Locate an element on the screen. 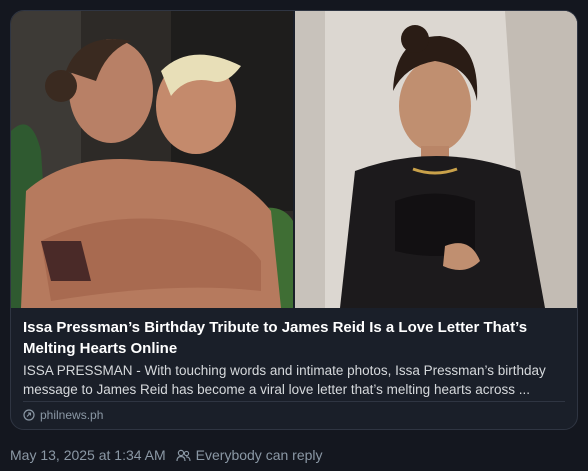  source-domain: philnews.ph is located at coordinates (72, 415).